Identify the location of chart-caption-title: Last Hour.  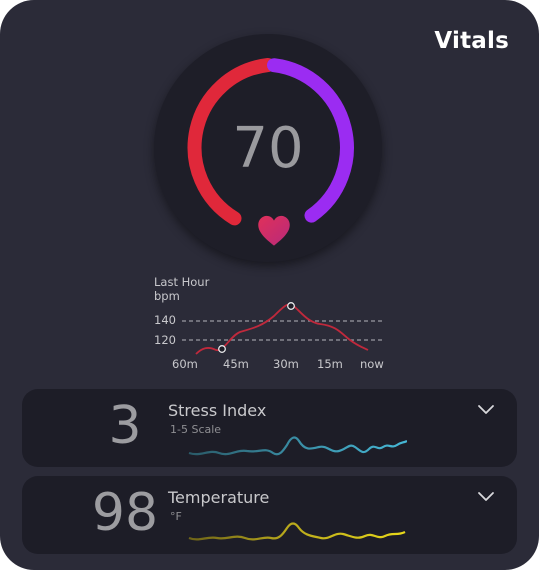
(182, 282).